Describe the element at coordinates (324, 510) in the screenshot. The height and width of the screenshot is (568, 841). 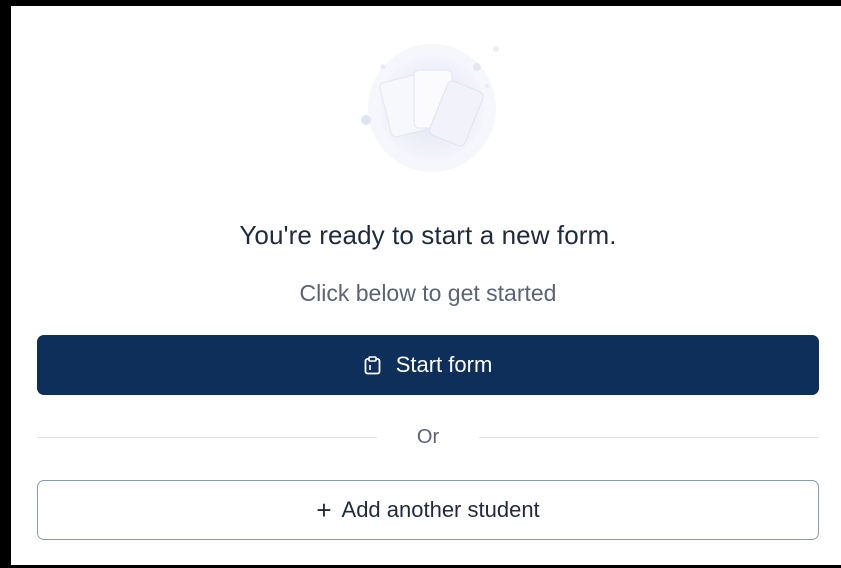
I see `plus-icon: +` at that location.